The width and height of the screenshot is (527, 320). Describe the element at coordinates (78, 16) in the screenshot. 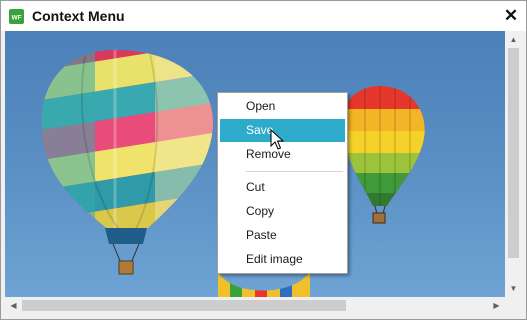

I see `window-title: Context Menu` at that location.